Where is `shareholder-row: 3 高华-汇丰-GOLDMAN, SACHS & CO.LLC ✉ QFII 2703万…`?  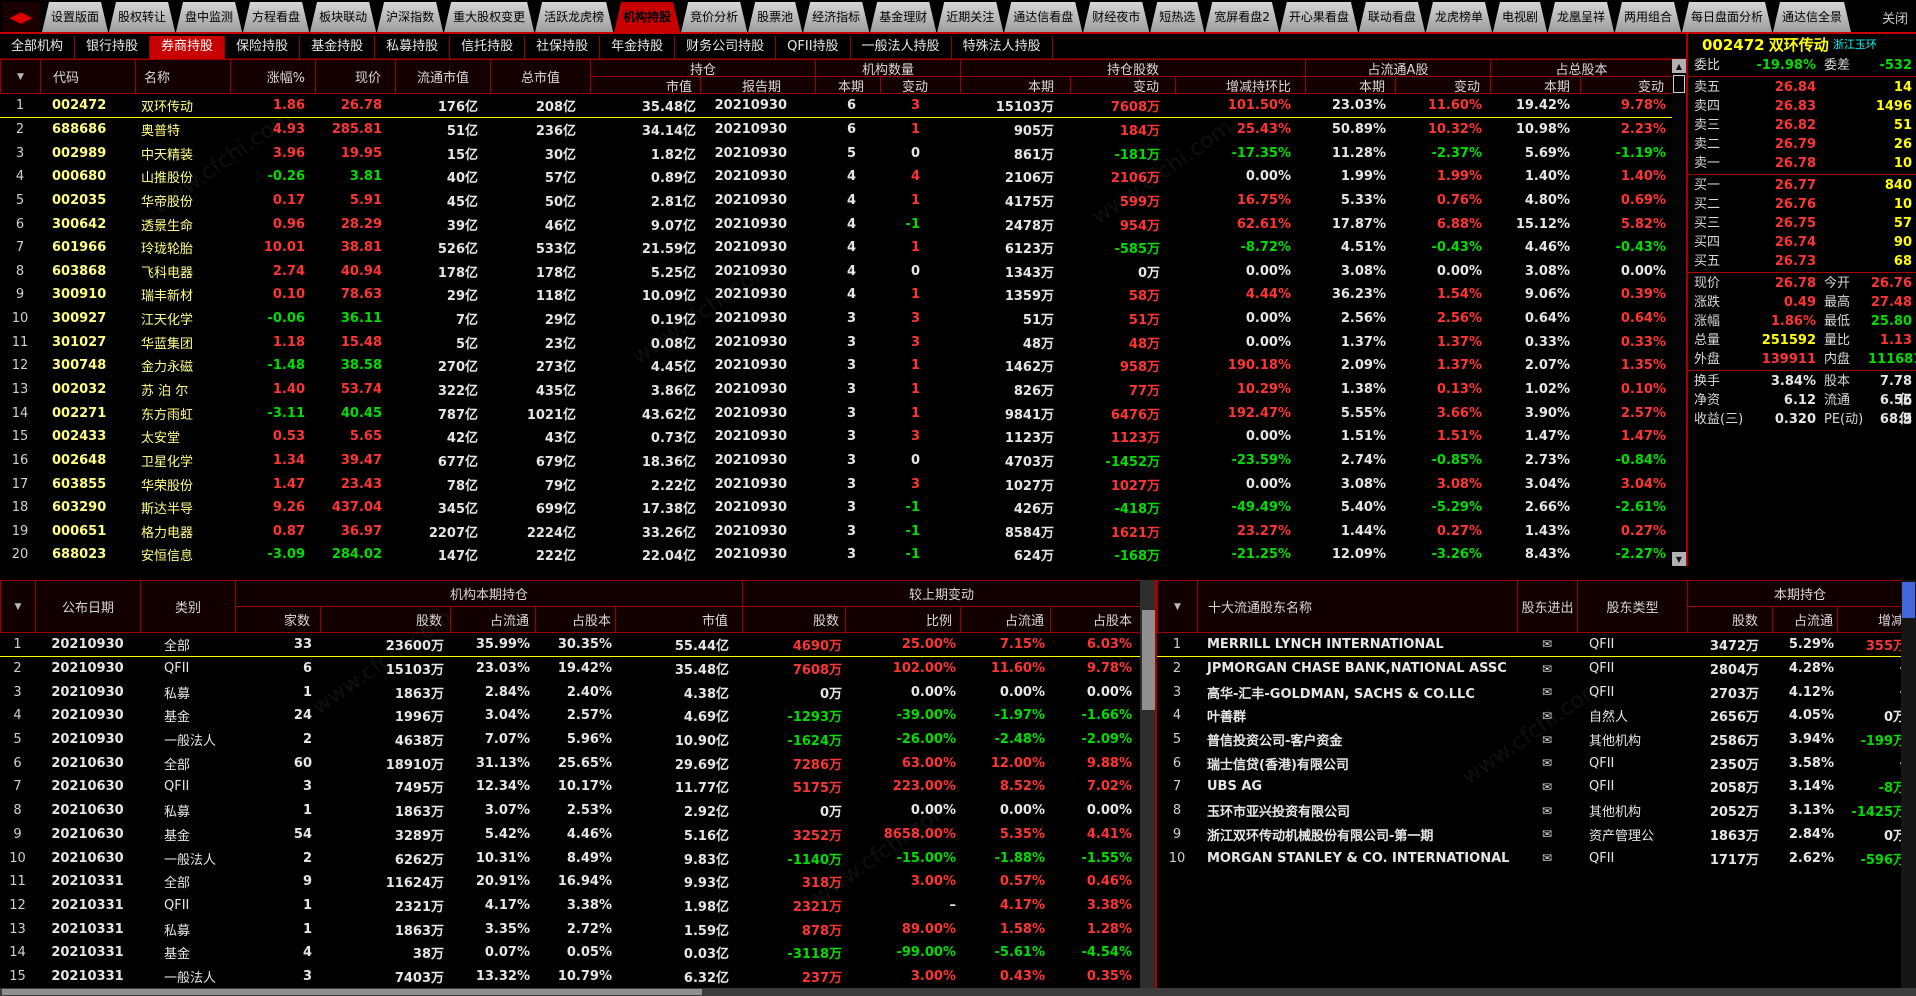 shareholder-row: 3 高华-汇丰-GOLDMAN, SACHS & CO.LLC ✉ QFII 2703万… is located at coordinates (1534, 692).